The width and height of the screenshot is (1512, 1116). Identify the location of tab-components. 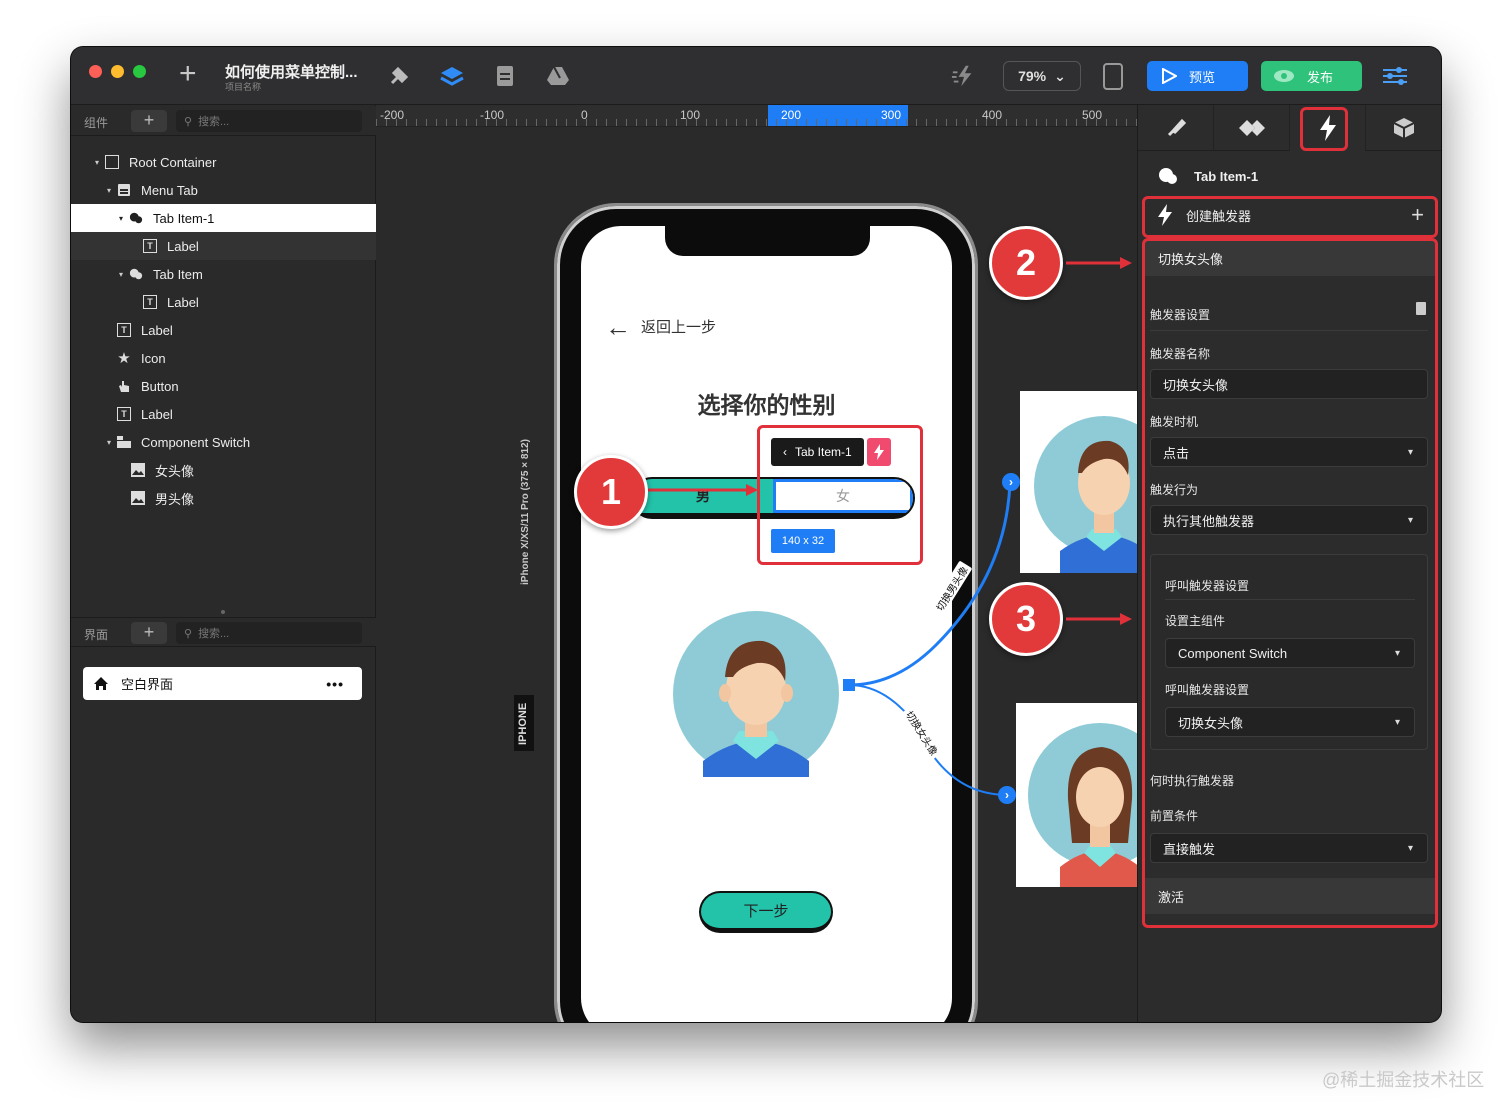
(1403, 128).